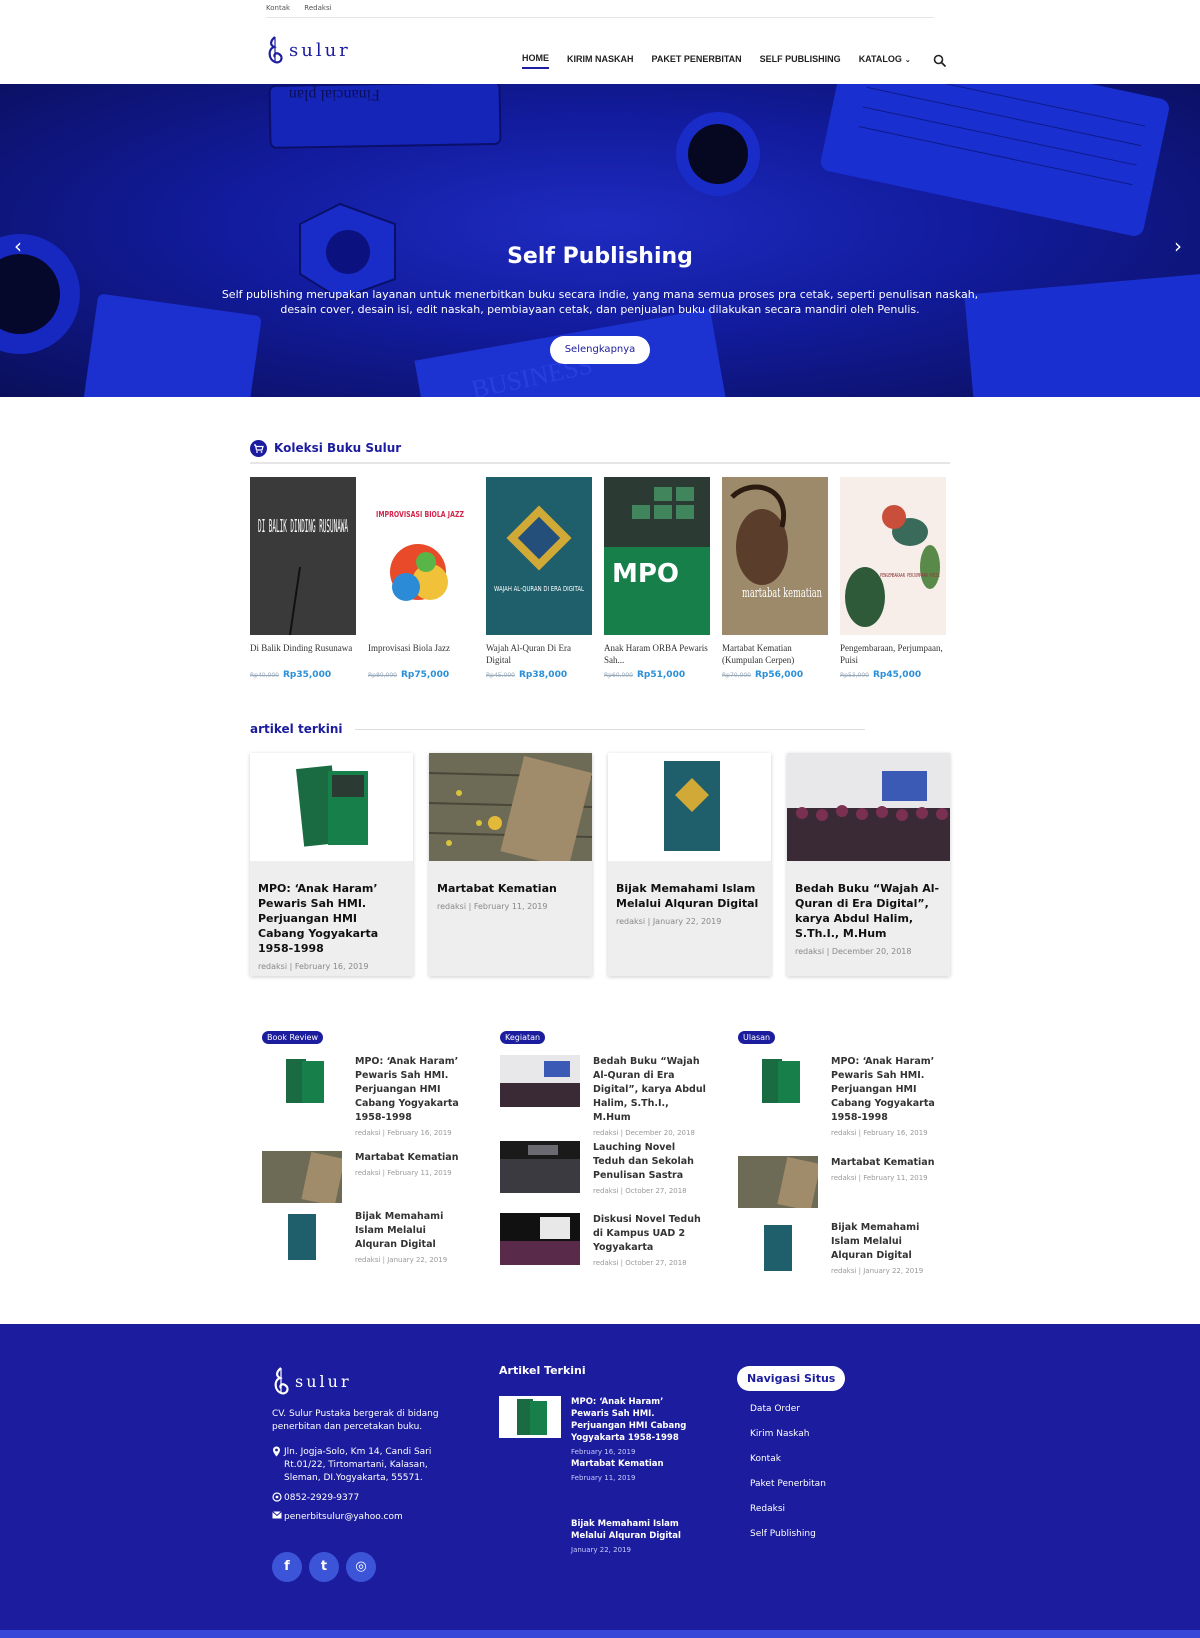  I want to click on book-title: Martabat Kematian (Kumpulan Cerpen), so click(775, 655).